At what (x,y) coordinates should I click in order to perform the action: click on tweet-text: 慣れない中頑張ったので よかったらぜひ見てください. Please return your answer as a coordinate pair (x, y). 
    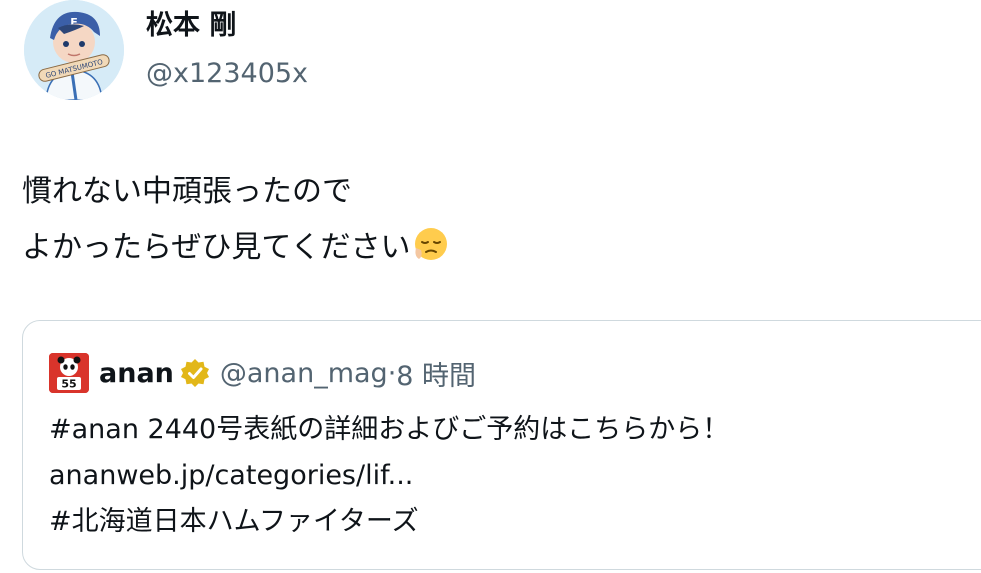
    Looking at the image, I should click on (235, 220).